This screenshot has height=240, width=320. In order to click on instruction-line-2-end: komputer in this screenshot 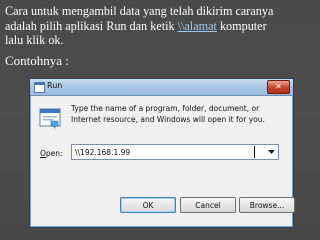, I will do `click(241, 25)`.